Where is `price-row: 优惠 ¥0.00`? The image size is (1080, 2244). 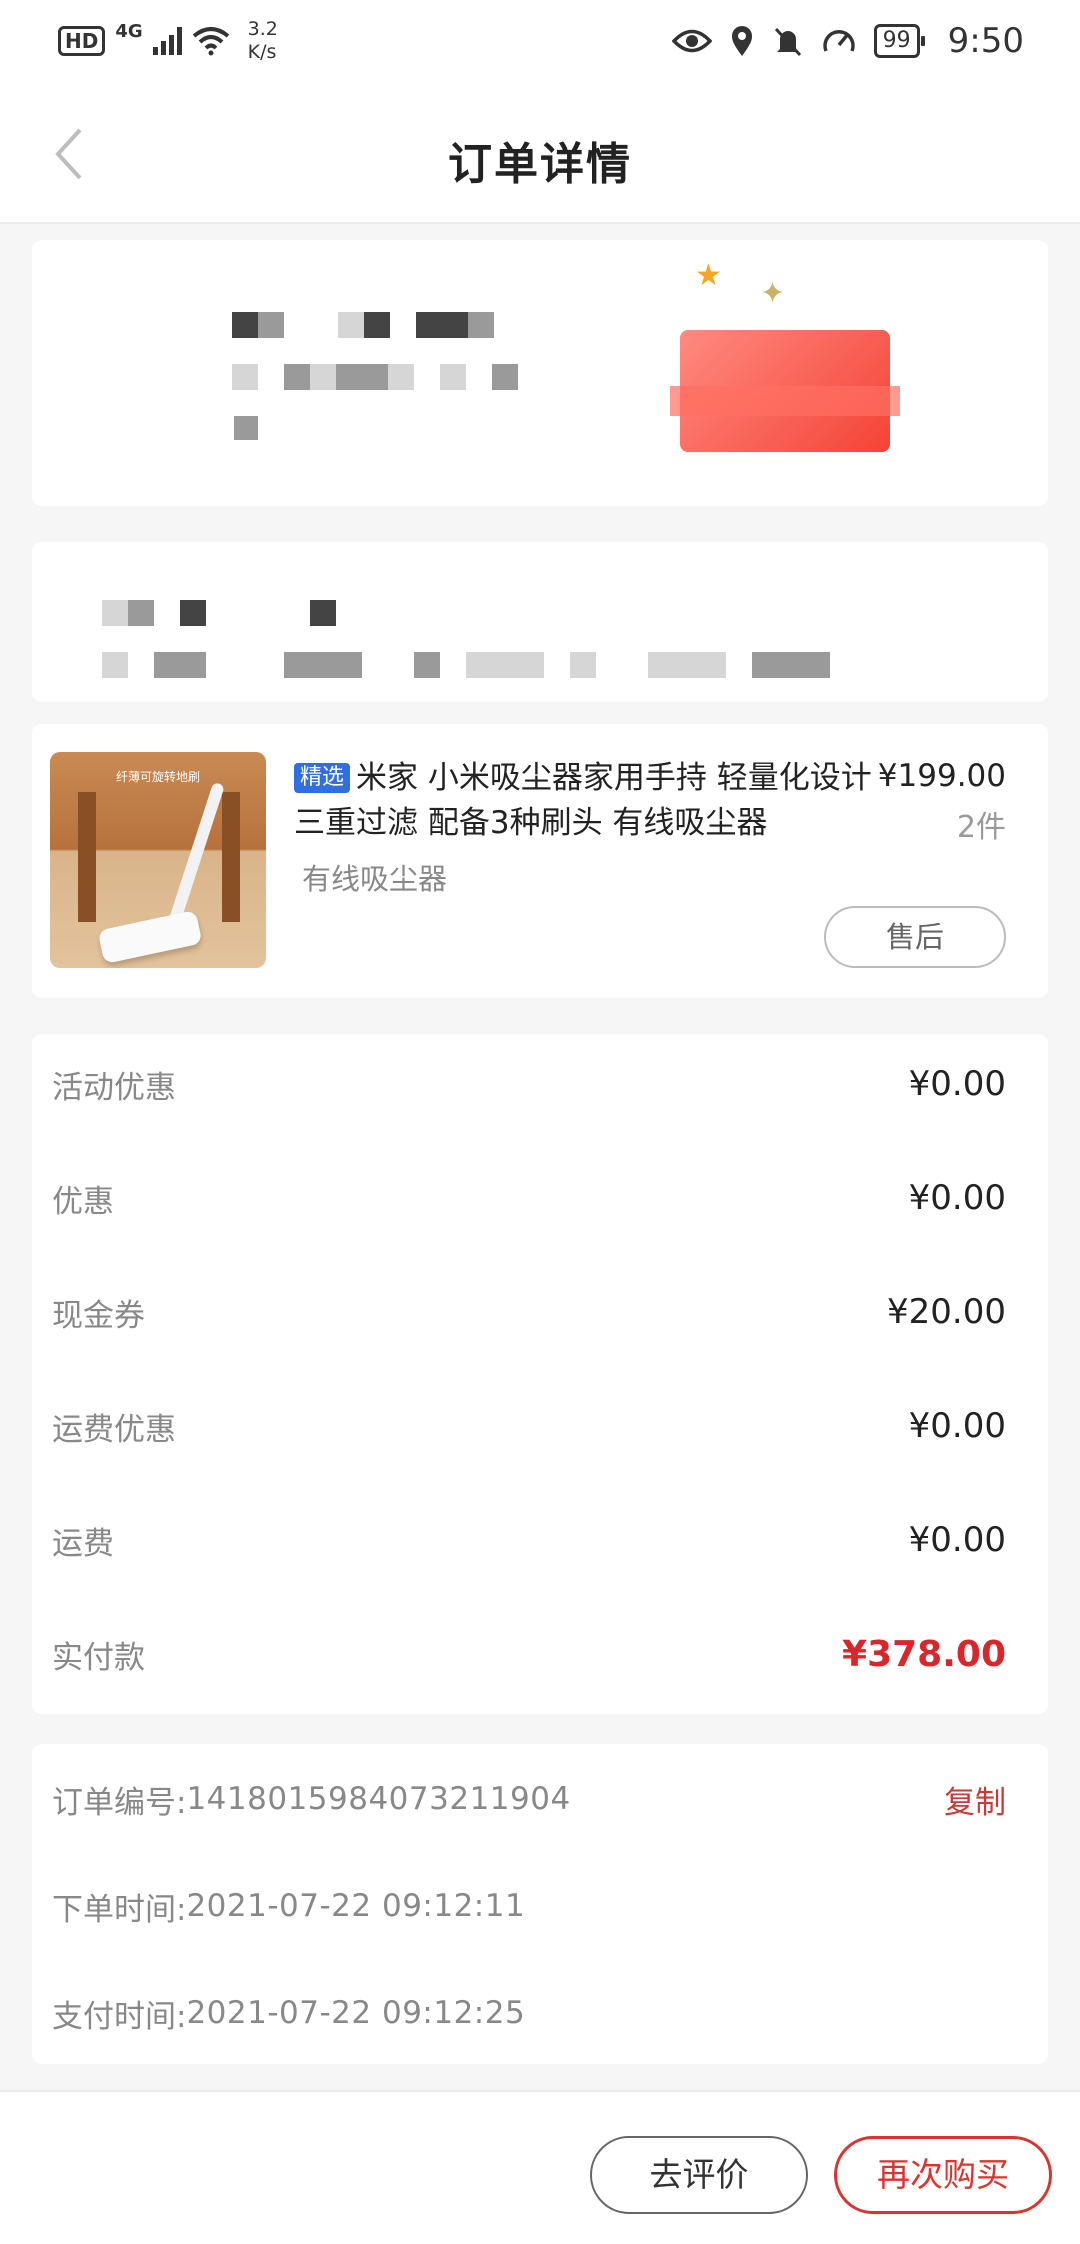
price-row: 优惠 ¥0.00 is located at coordinates (529, 1198).